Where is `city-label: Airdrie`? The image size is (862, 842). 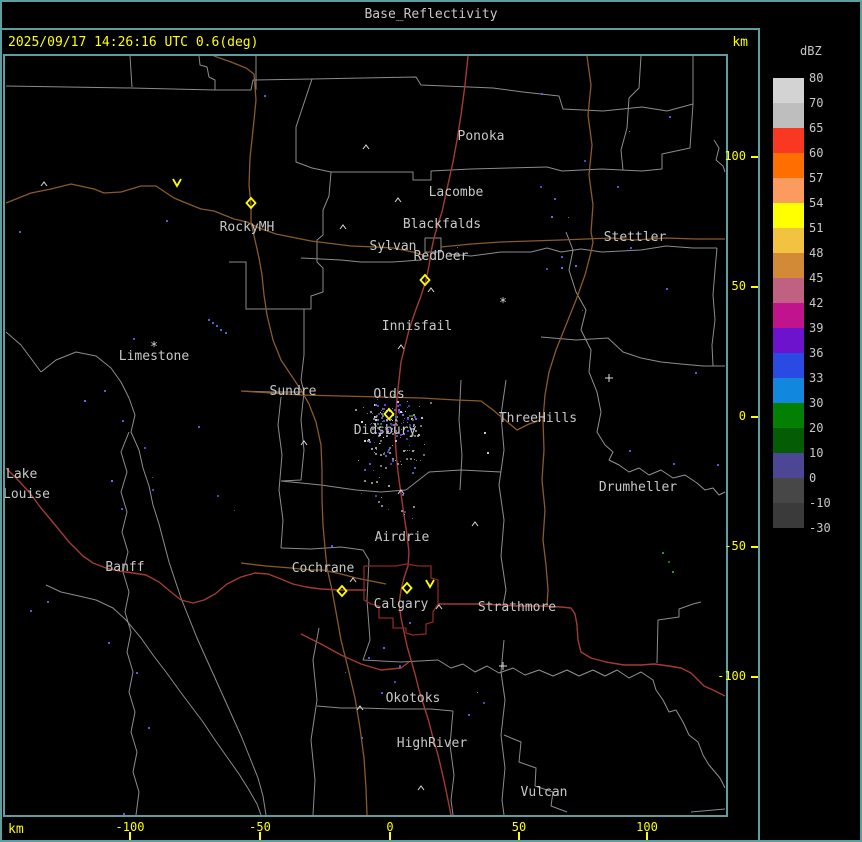
city-label: Airdrie is located at coordinates (402, 537).